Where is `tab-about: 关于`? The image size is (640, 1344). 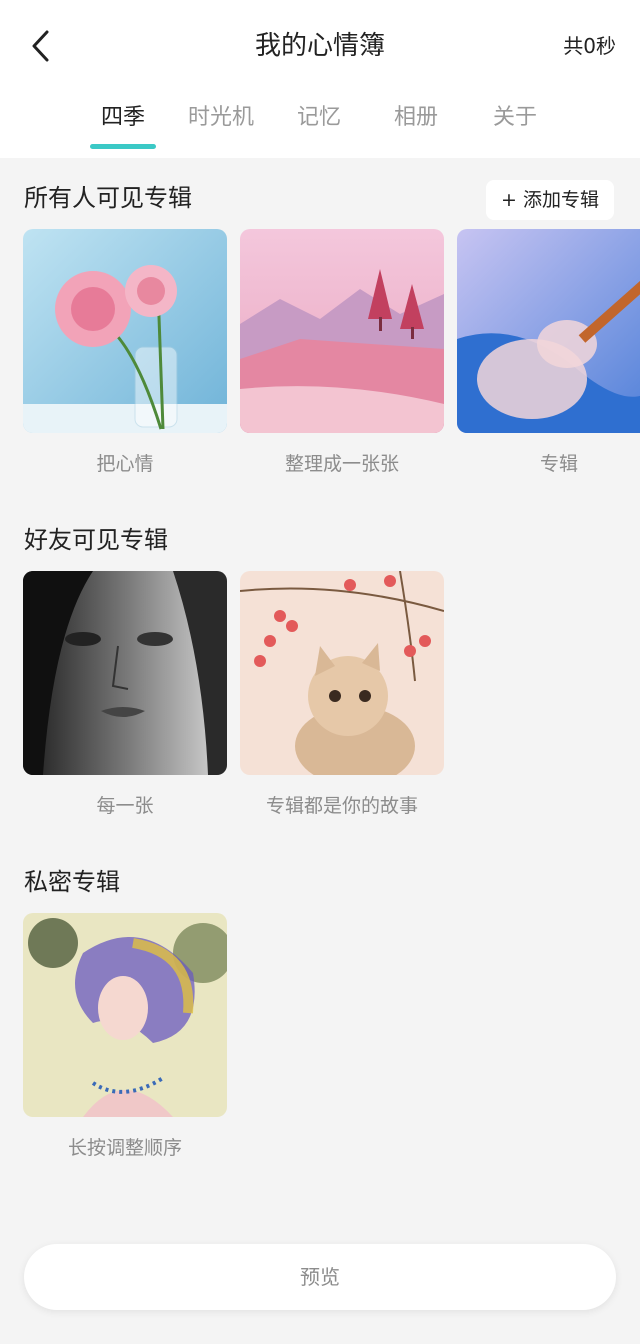
tab-about: 关于 is located at coordinates (515, 118).